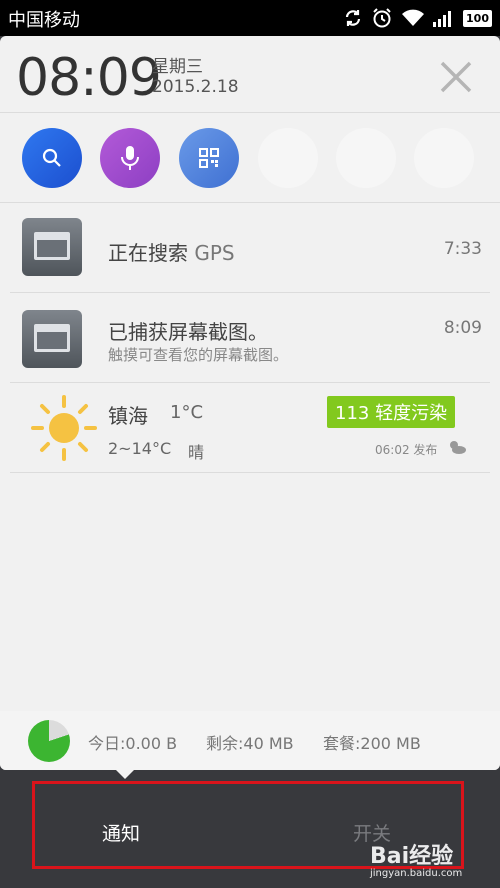  Describe the element at coordinates (353, 18) in the screenshot. I see `sync-icon` at that location.